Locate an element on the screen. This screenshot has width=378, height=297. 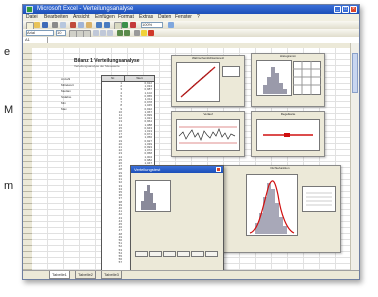
control-chart-plot is located at coordinates (288, 135).